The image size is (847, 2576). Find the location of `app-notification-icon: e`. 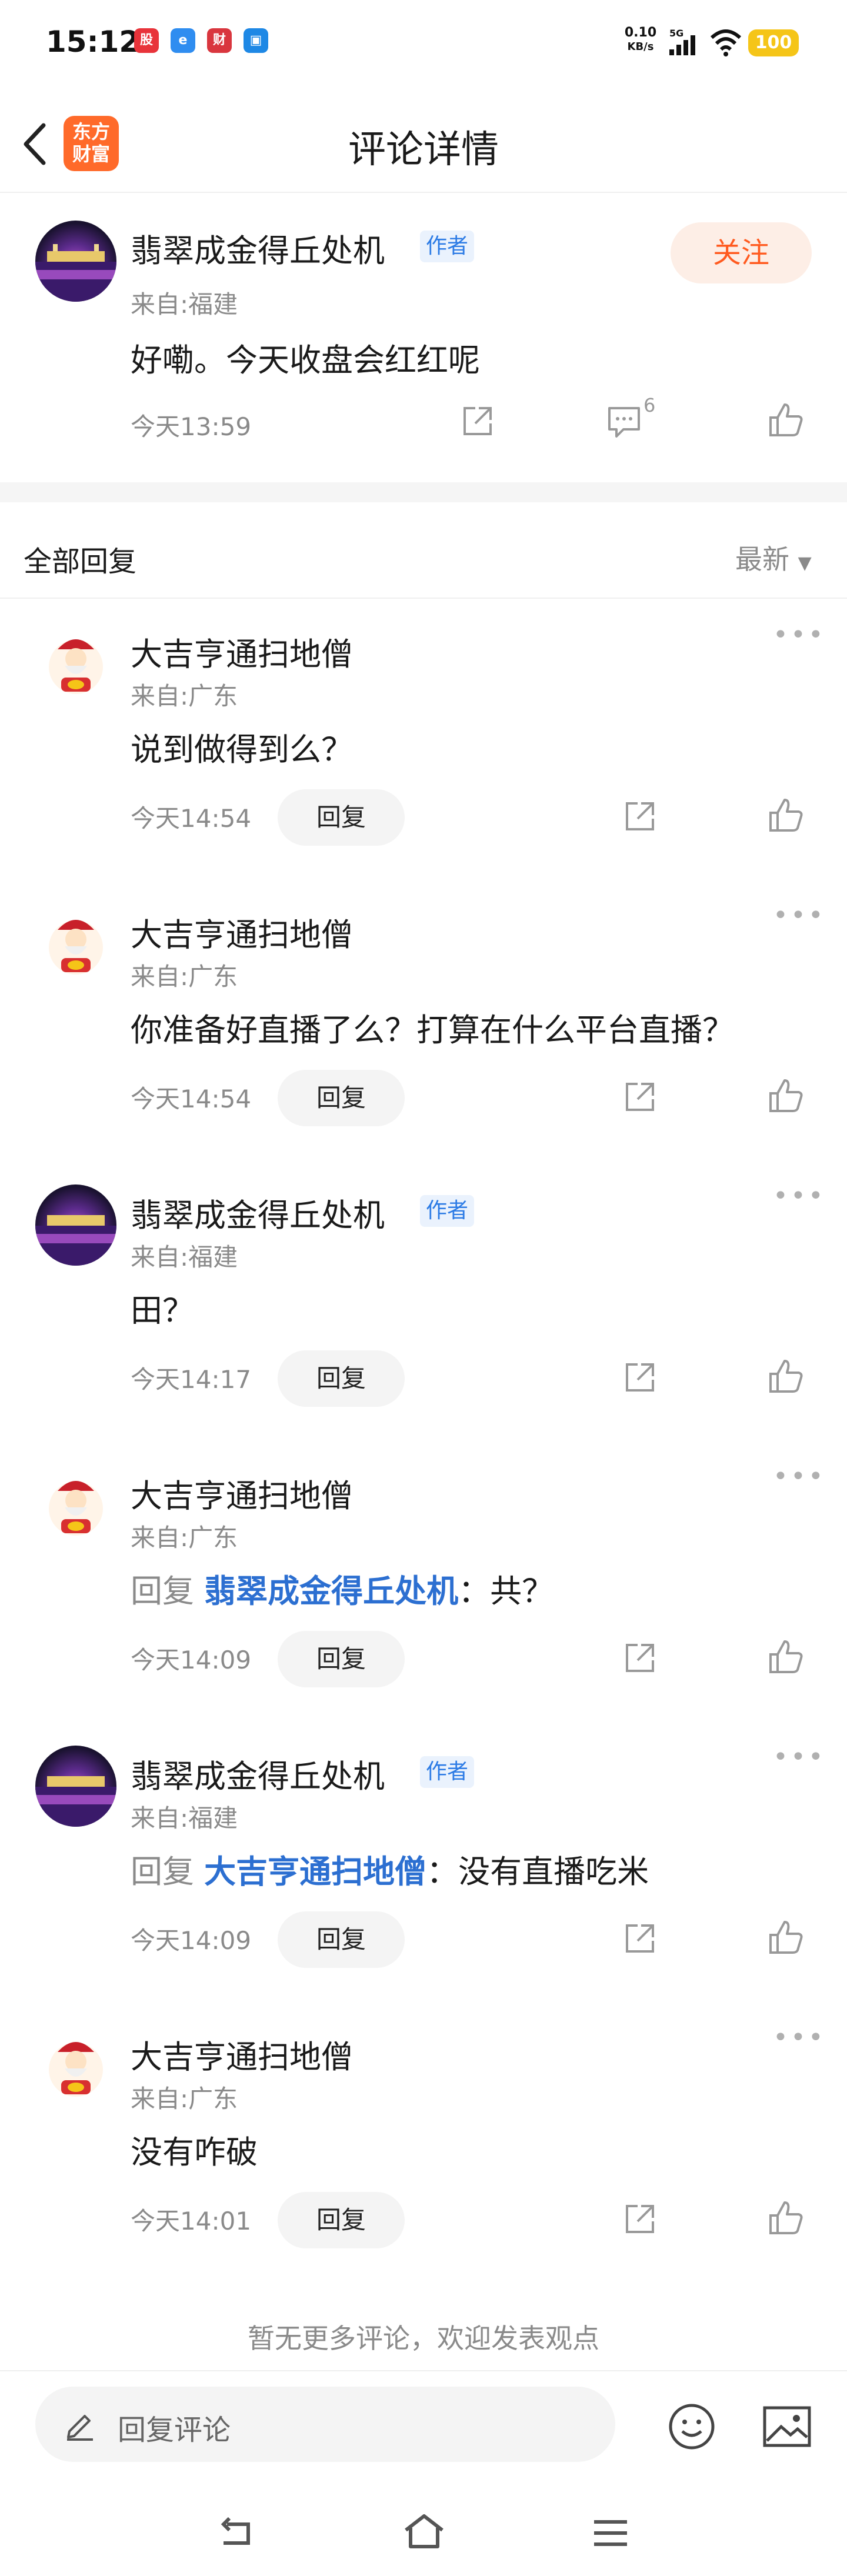

app-notification-icon: e is located at coordinates (183, 40).